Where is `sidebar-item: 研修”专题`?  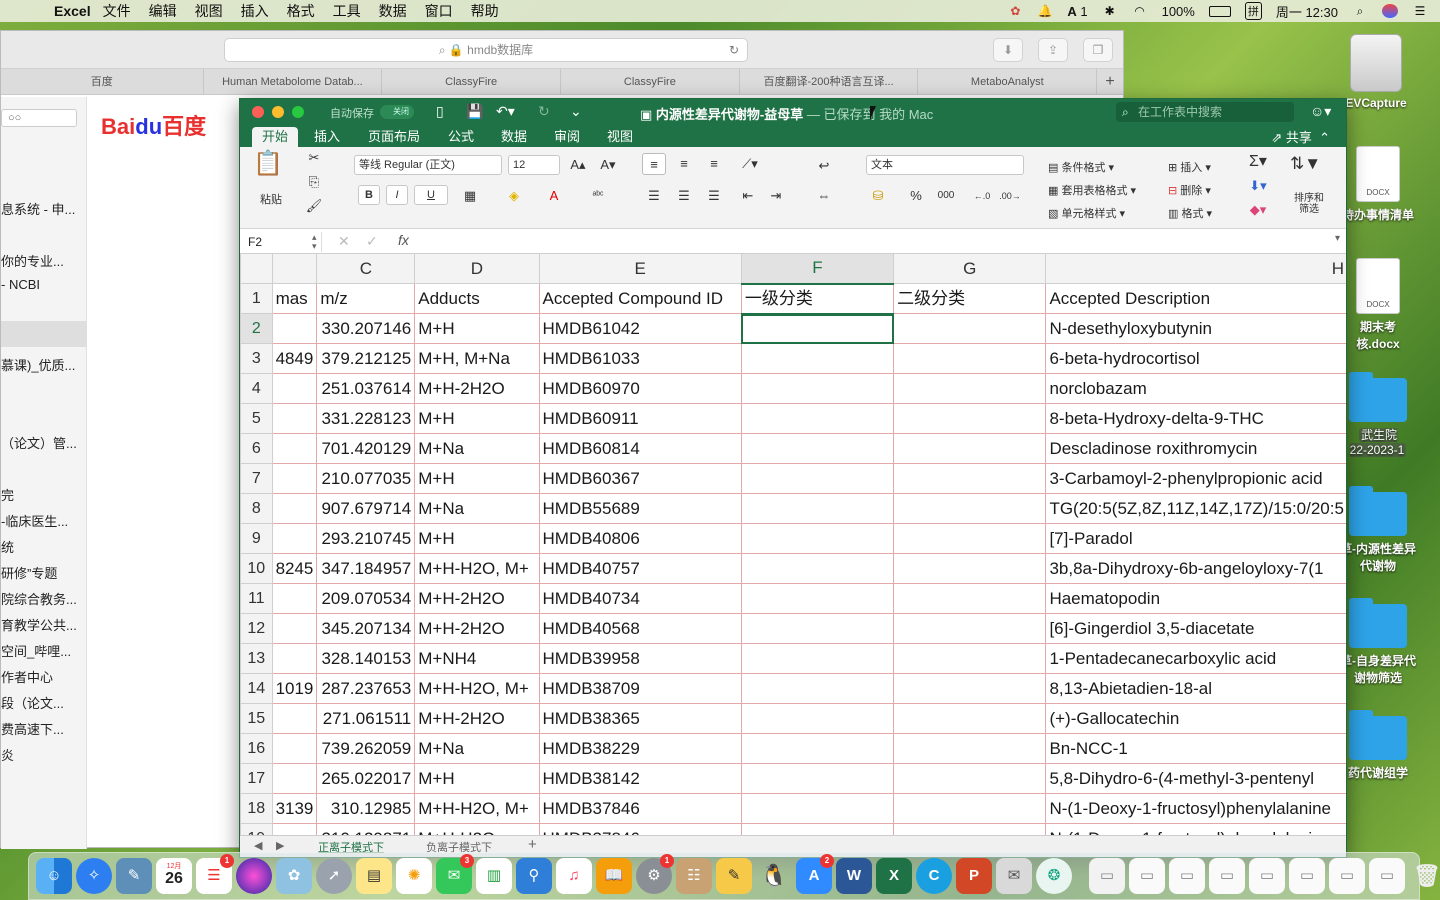
sidebar-item: 研修”专题 is located at coordinates (44, 572).